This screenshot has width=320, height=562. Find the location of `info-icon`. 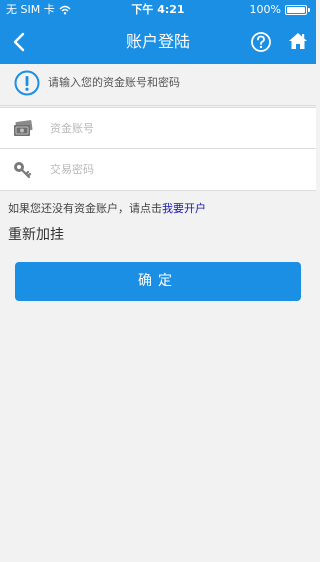

info-icon is located at coordinates (27, 83).